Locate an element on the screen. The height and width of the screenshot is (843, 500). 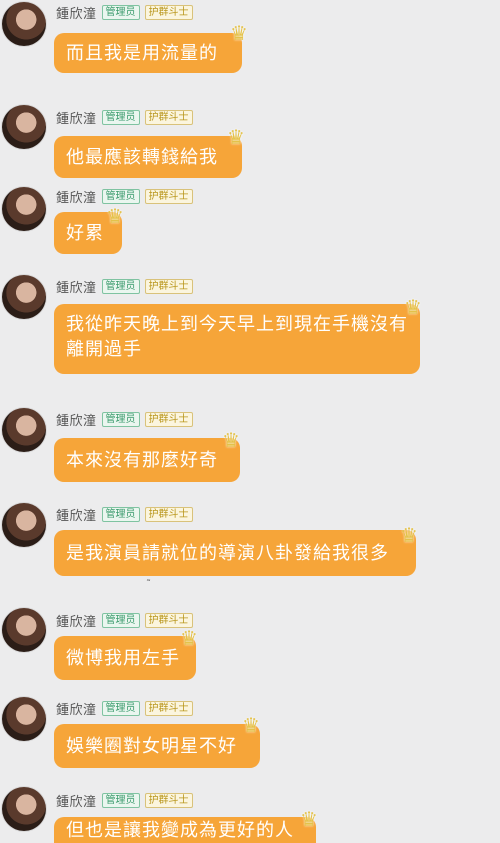
message-bubble: 娛樂圈對女明星不好 is located at coordinates (157, 746).